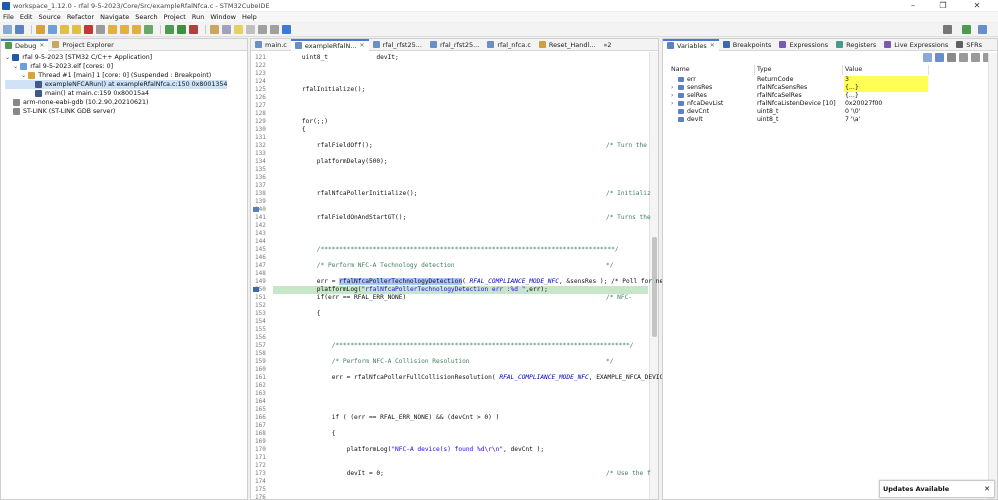  What do you see at coordinates (886, 112) in the screenshot?
I see `variable-value: 0 '\0'` at bounding box center [886, 112].